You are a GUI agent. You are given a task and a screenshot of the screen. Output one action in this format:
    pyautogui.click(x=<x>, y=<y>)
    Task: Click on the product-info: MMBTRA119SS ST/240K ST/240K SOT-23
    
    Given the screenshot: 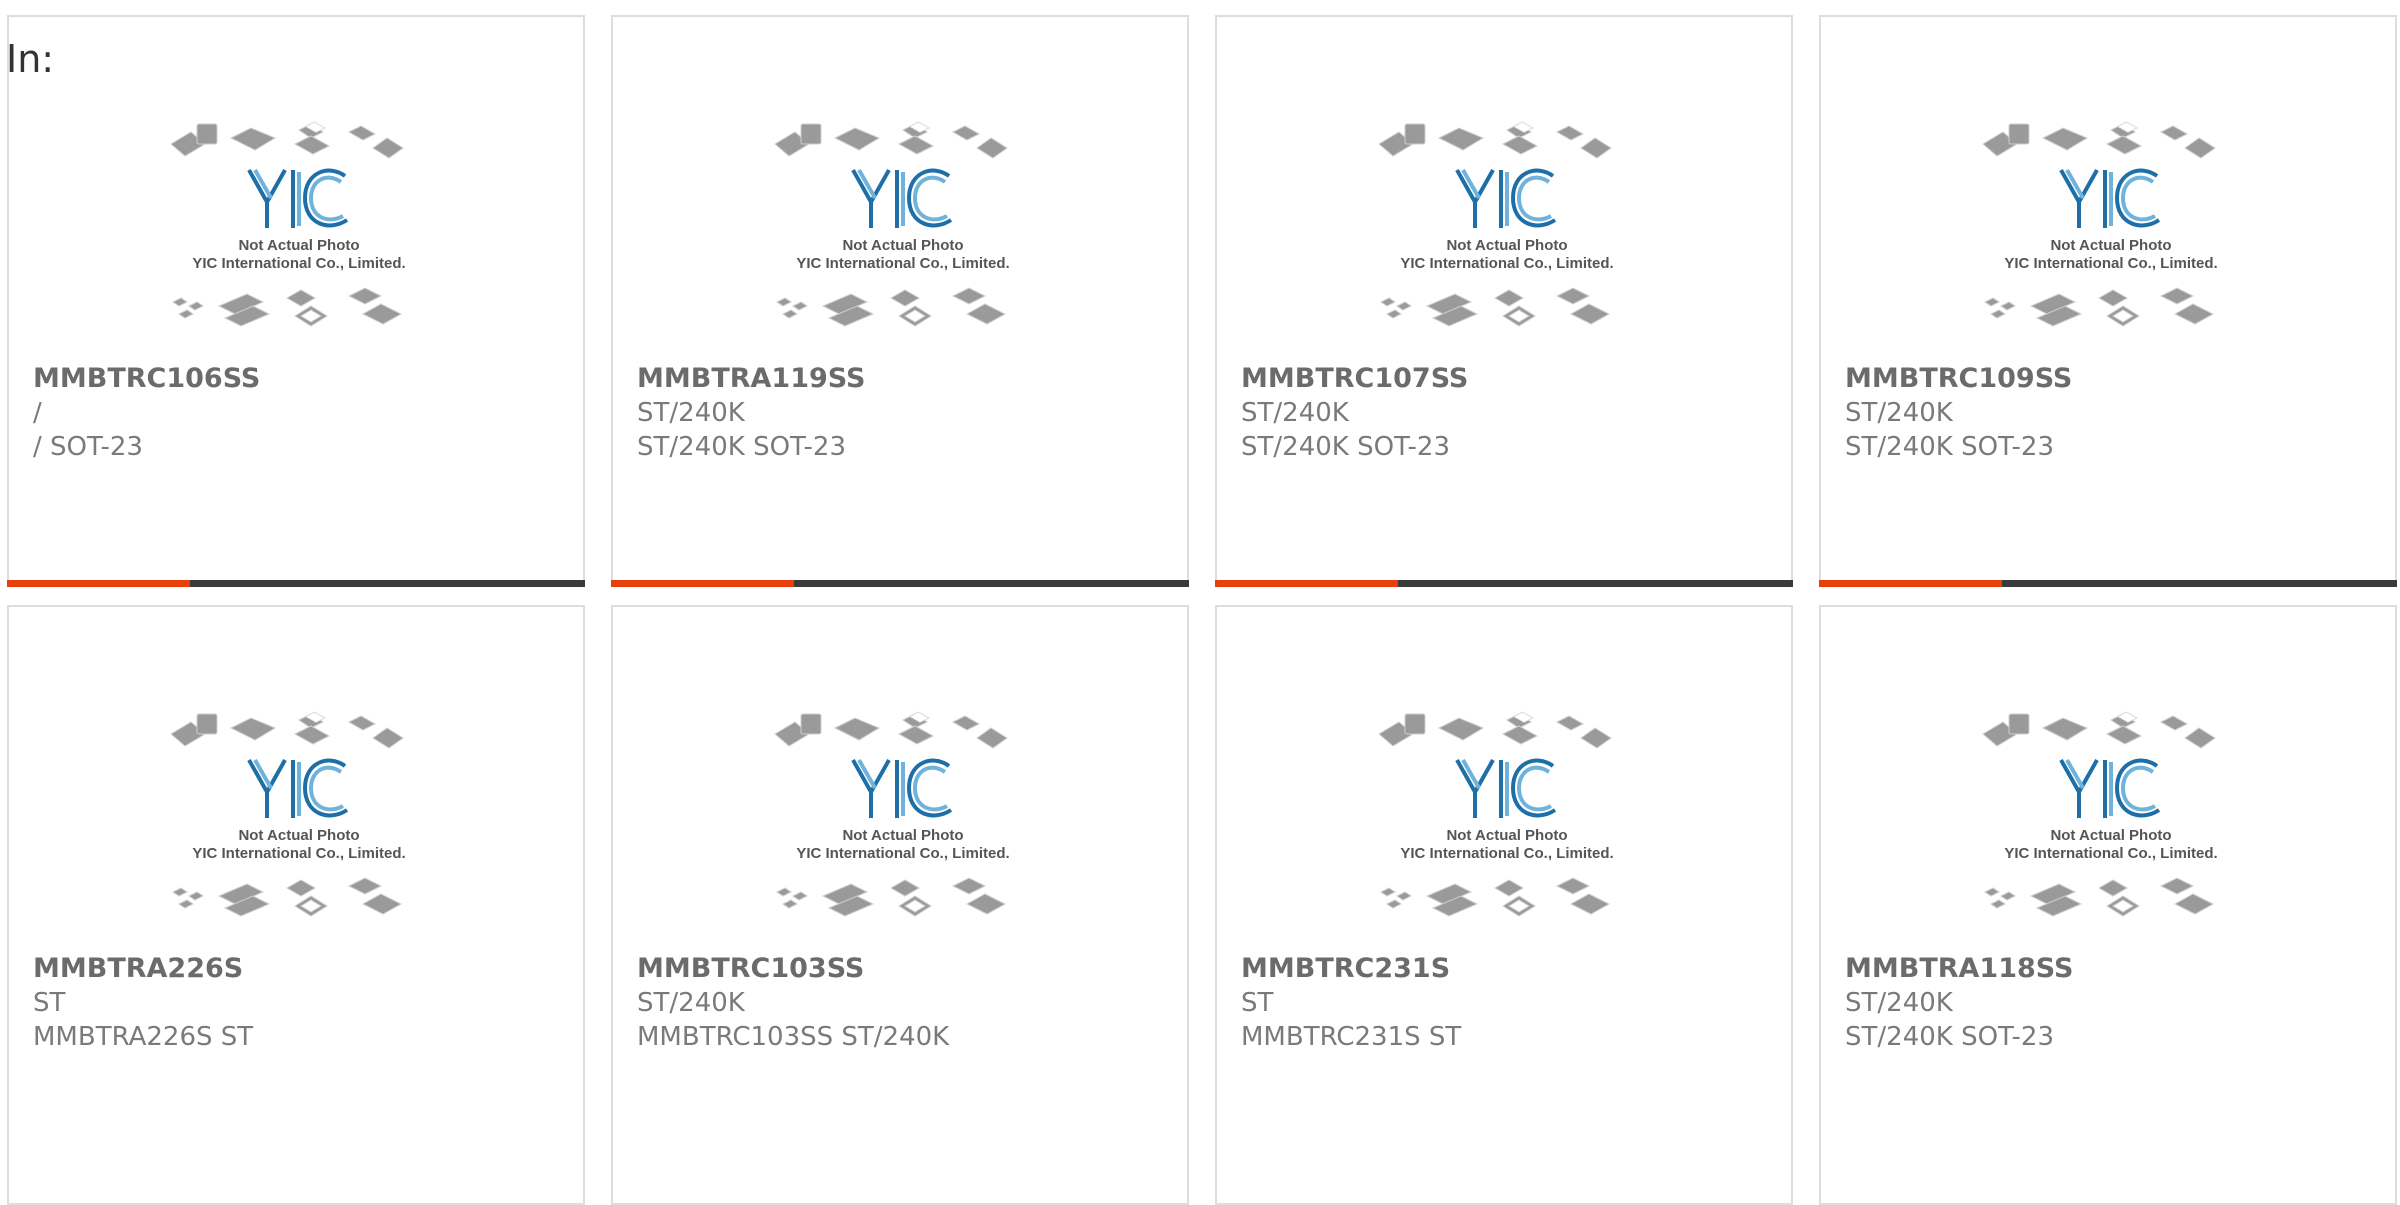 What is the action you would take?
    pyautogui.click(x=907, y=413)
    